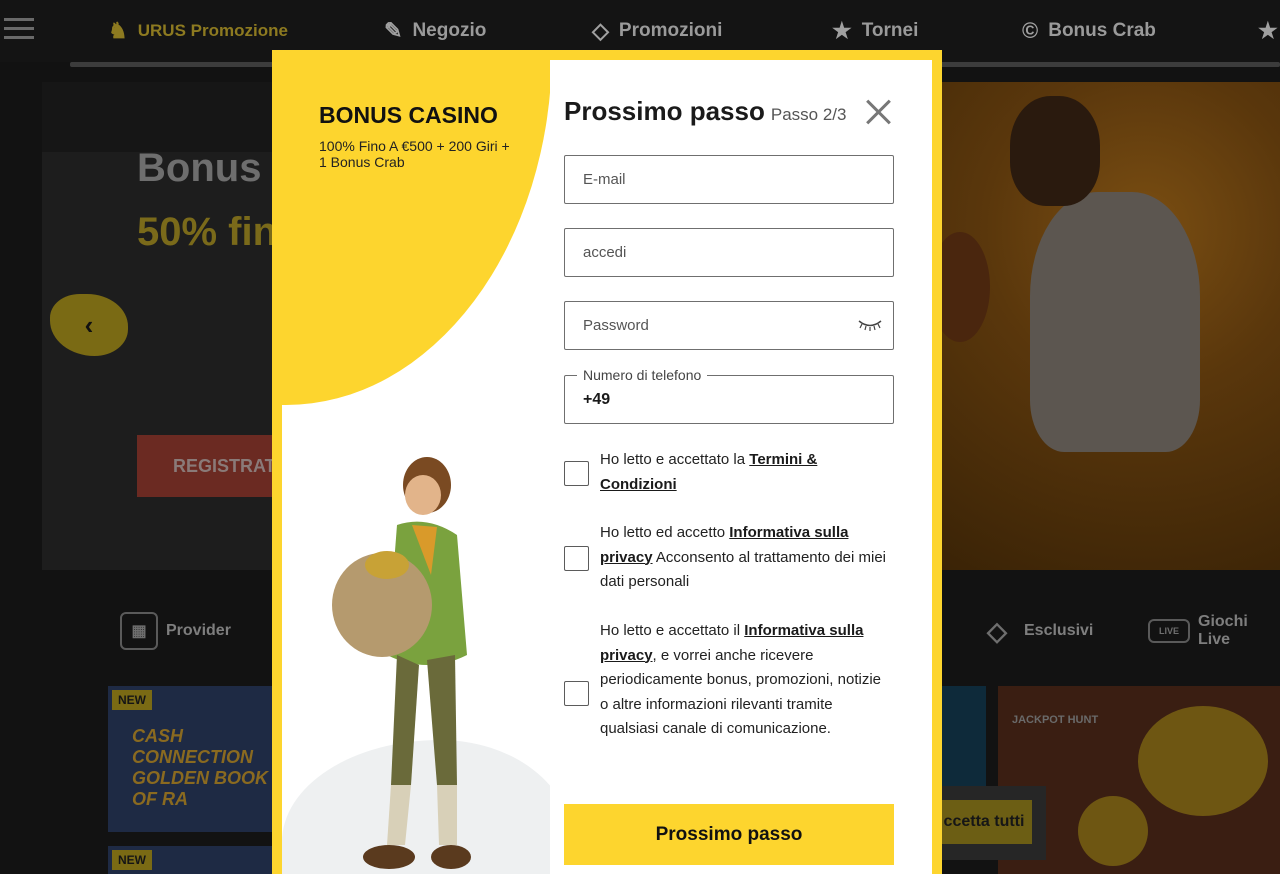 The height and width of the screenshot is (874, 1280). I want to click on close-icon, so click(879, 113).